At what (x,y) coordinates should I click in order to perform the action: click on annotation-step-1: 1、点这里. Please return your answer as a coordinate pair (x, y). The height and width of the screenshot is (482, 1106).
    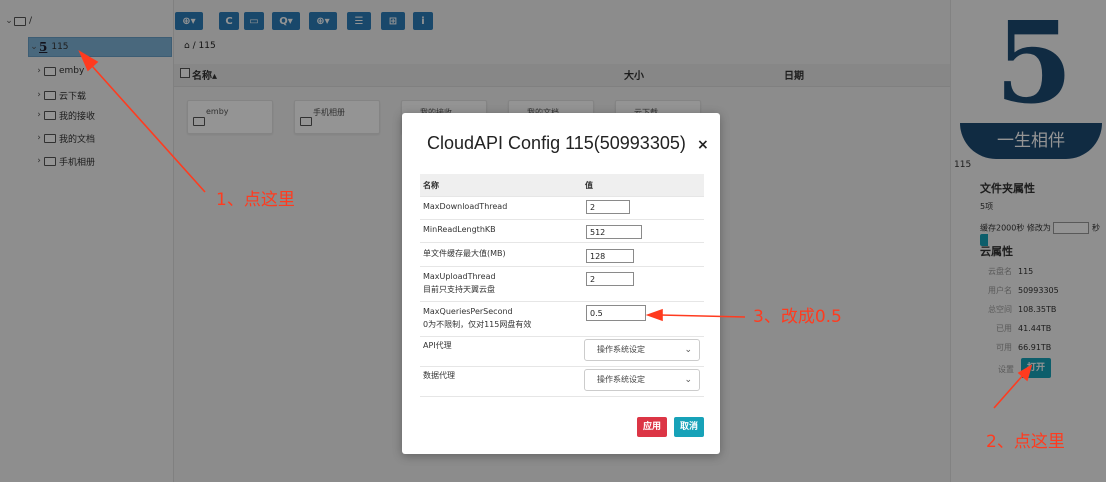
    Looking at the image, I should click on (255, 200).